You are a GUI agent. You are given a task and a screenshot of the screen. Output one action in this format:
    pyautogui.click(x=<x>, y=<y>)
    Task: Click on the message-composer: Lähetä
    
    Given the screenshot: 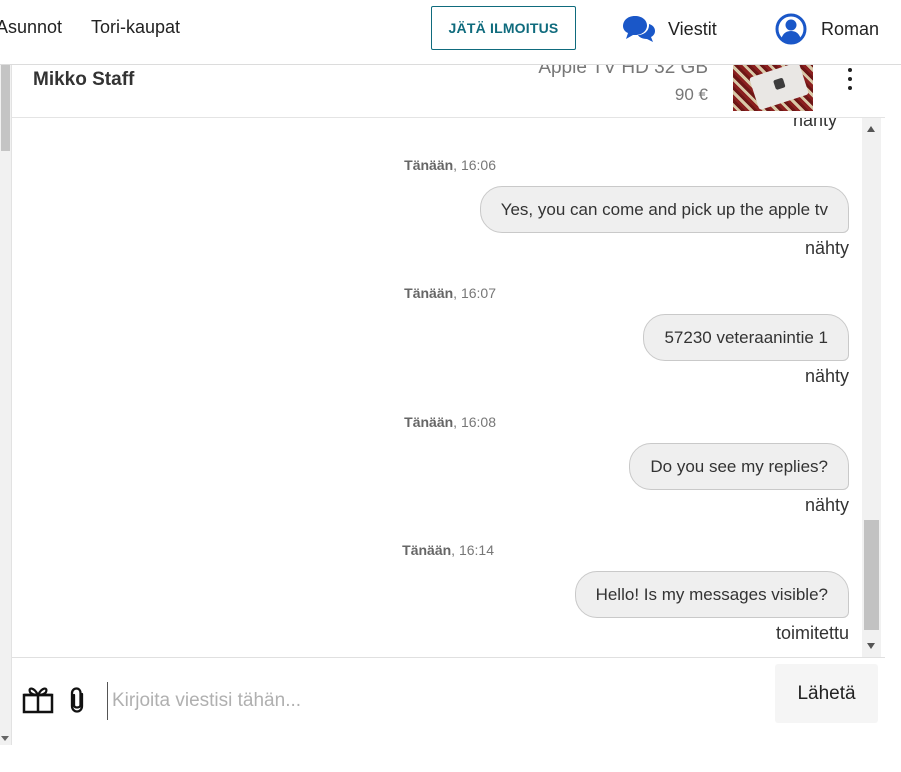 What is the action you would take?
    pyautogui.click(x=448, y=700)
    